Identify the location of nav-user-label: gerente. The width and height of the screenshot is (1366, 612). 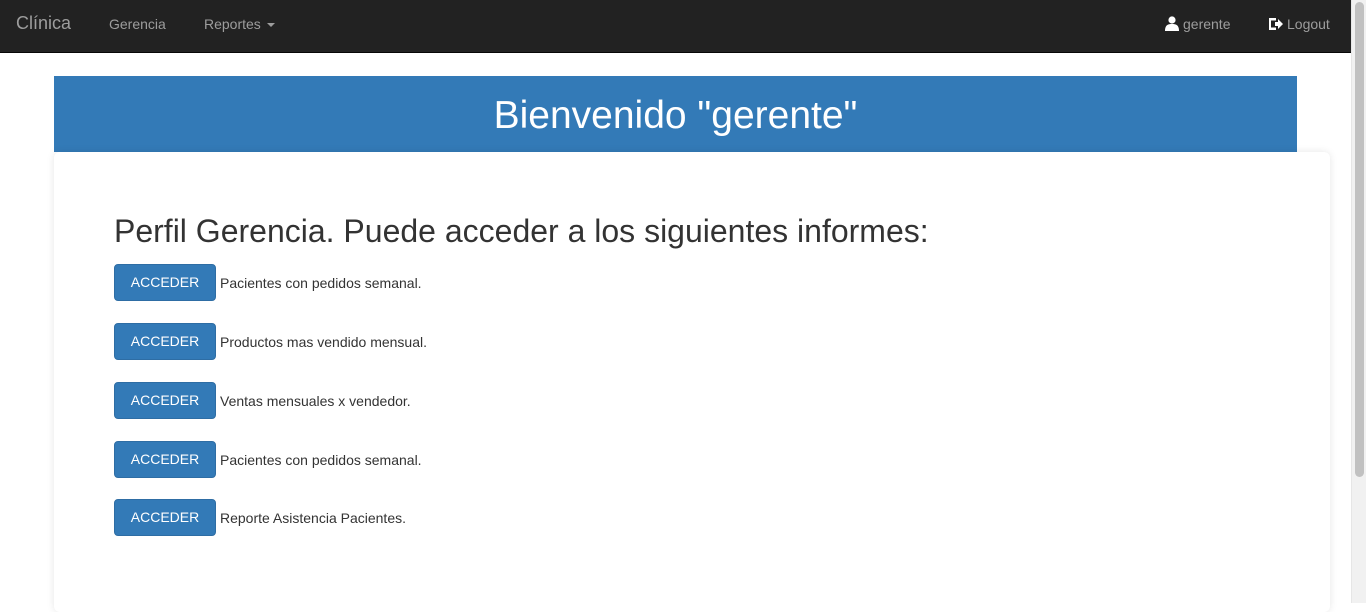
(1207, 24).